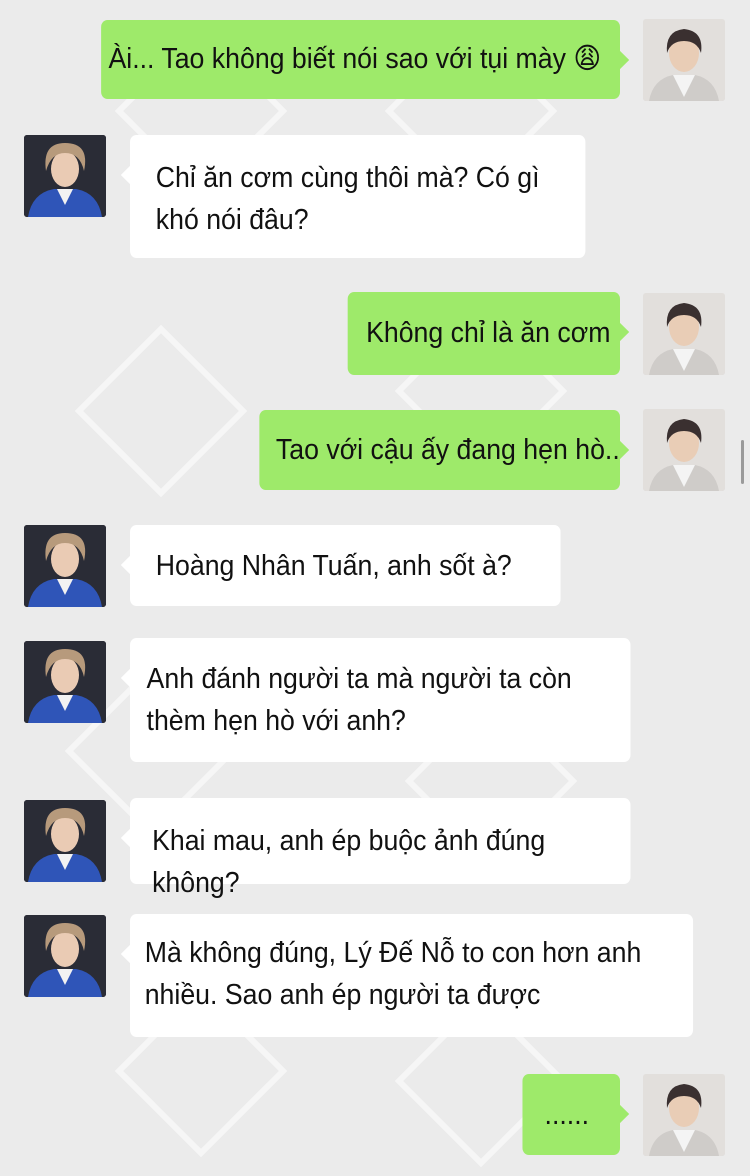  Describe the element at coordinates (352, 862) in the screenshot. I see `message-text: Khai mau, anh ép buộc ảnh đúng không?` at that location.